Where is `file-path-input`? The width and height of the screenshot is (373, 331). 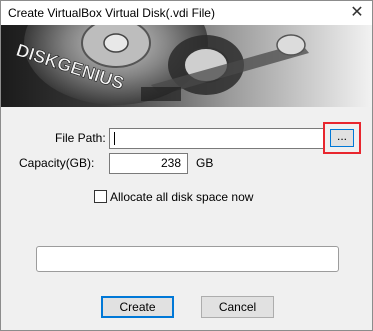
file-path-input is located at coordinates (216, 138).